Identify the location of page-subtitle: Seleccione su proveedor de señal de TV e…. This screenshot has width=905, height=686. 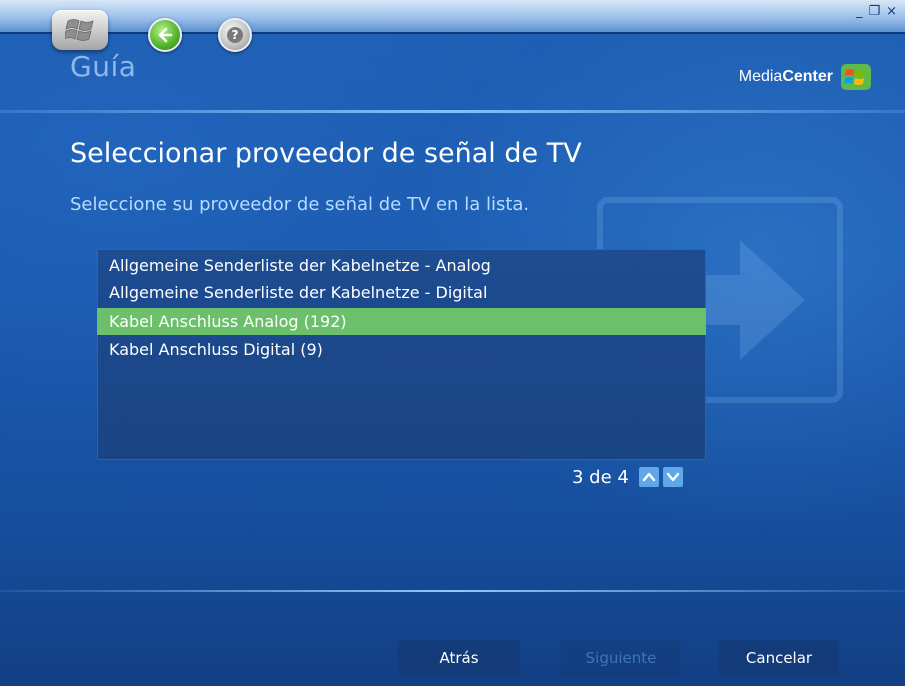
(300, 204).